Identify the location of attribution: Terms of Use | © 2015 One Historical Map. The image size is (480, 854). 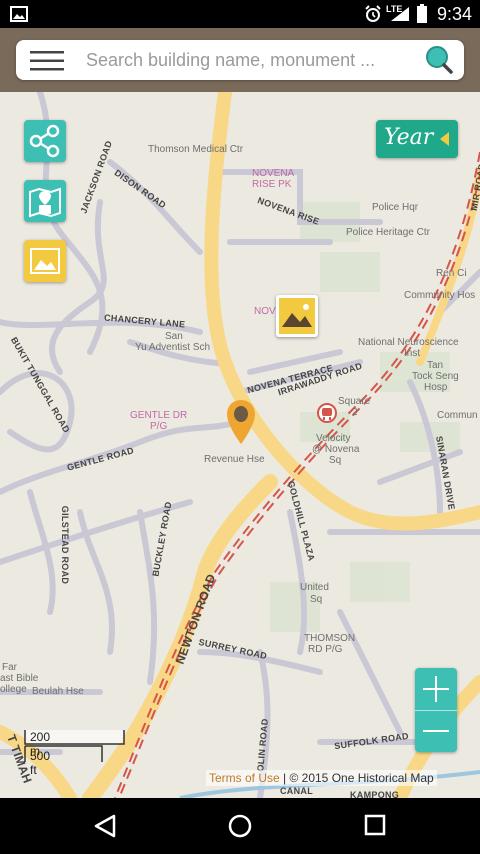
(321, 778).